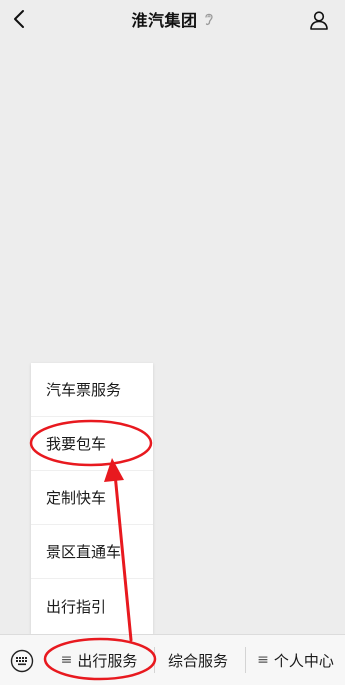 The height and width of the screenshot is (685, 345). I want to click on page-title: 淮汽集团, so click(164, 20).